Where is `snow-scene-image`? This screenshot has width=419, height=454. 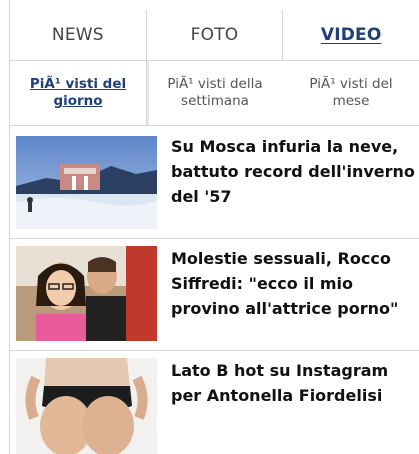 snow-scene-image is located at coordinates (86, 182).